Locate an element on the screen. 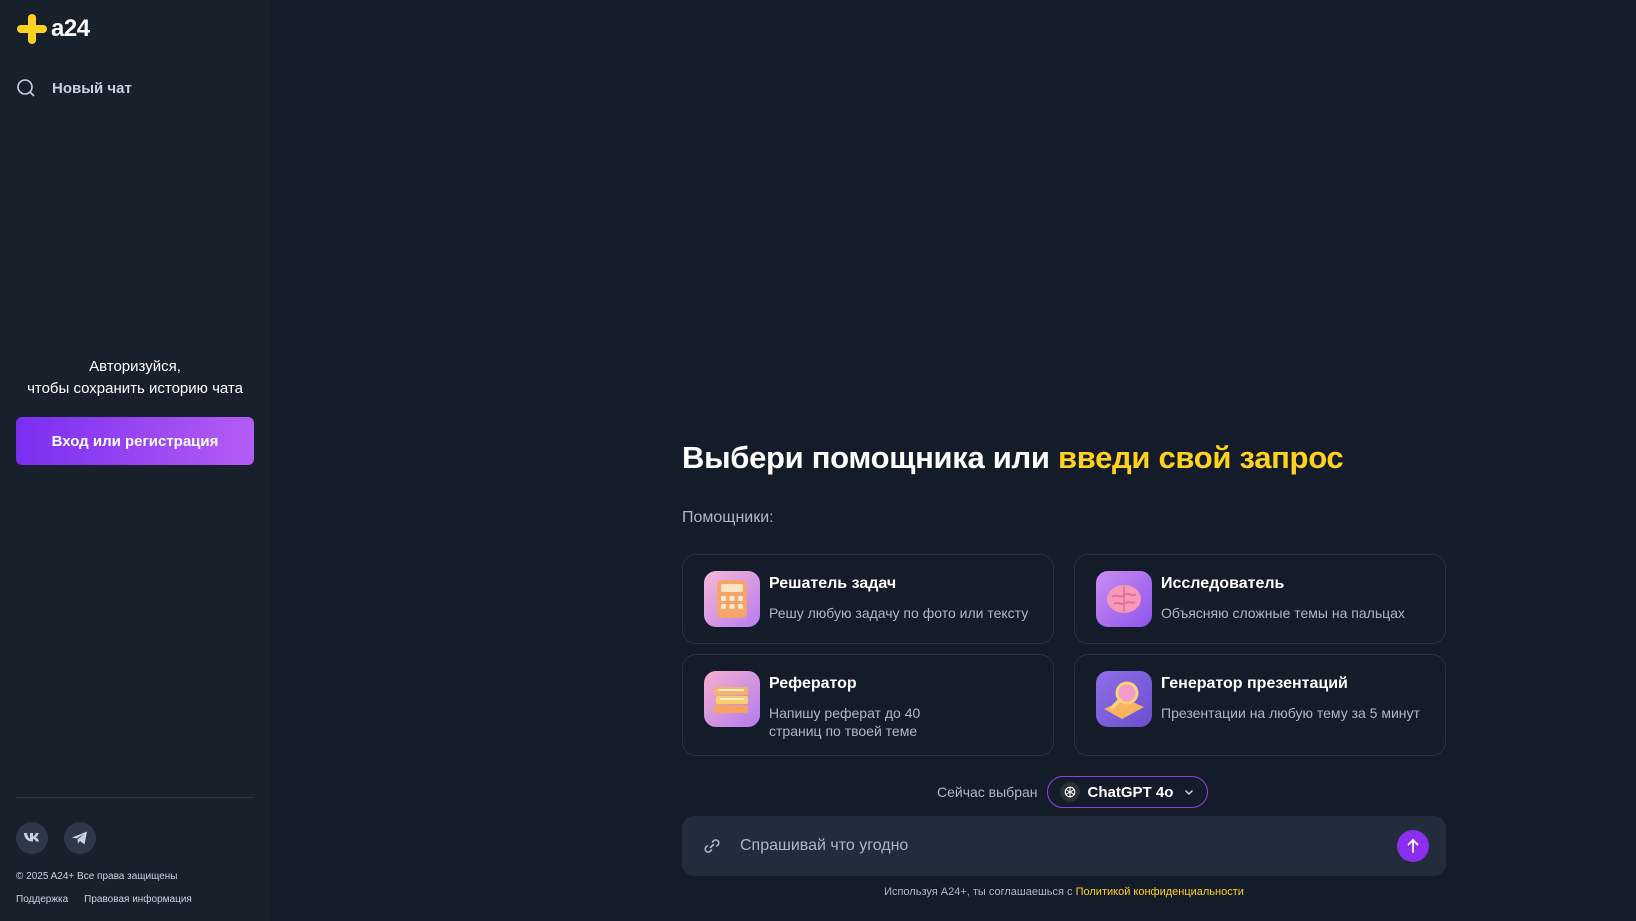  telegram-link is located at coordinates (80, 838).